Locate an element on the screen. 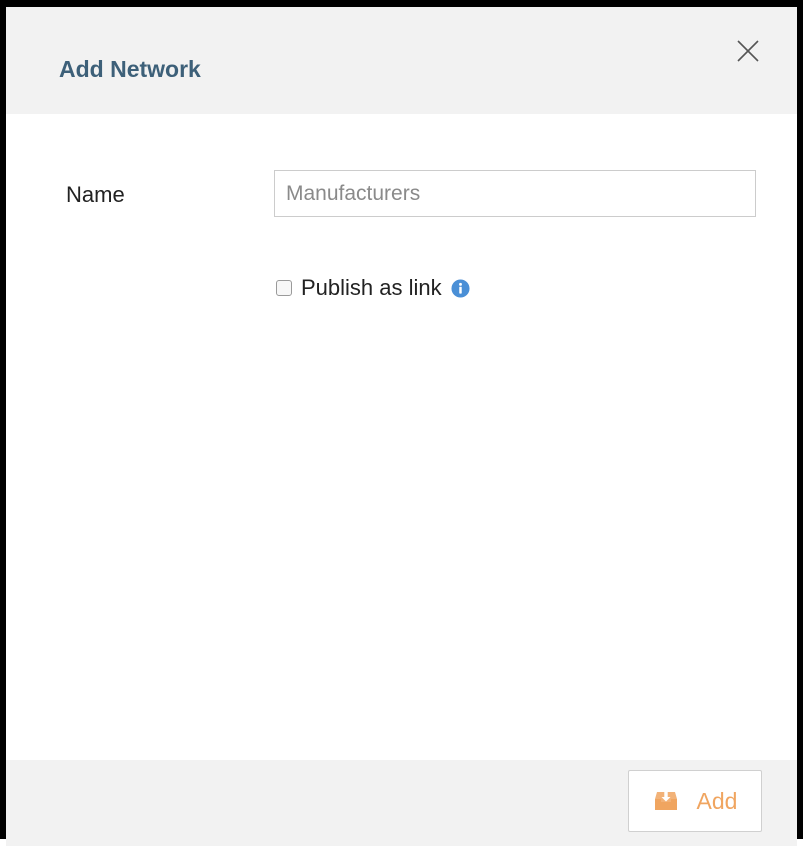 Image resolution: width=809 pixels, height=846 pixels. close-button is located at coordinates (748, 51).